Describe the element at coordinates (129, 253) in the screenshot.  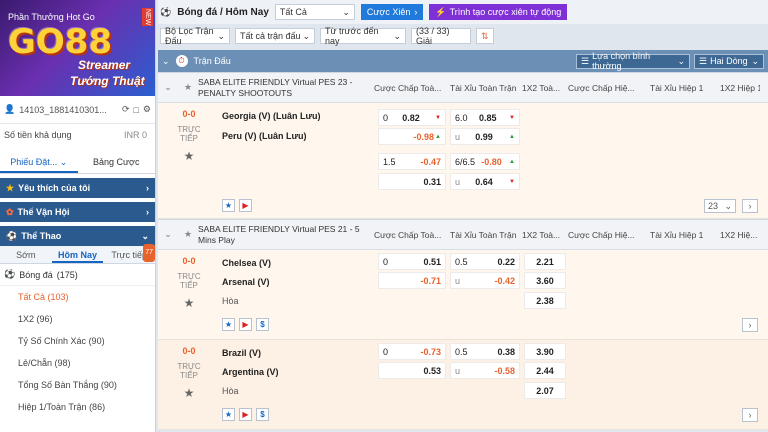
I see `tab-live: Trực tiếp 77` at that location.